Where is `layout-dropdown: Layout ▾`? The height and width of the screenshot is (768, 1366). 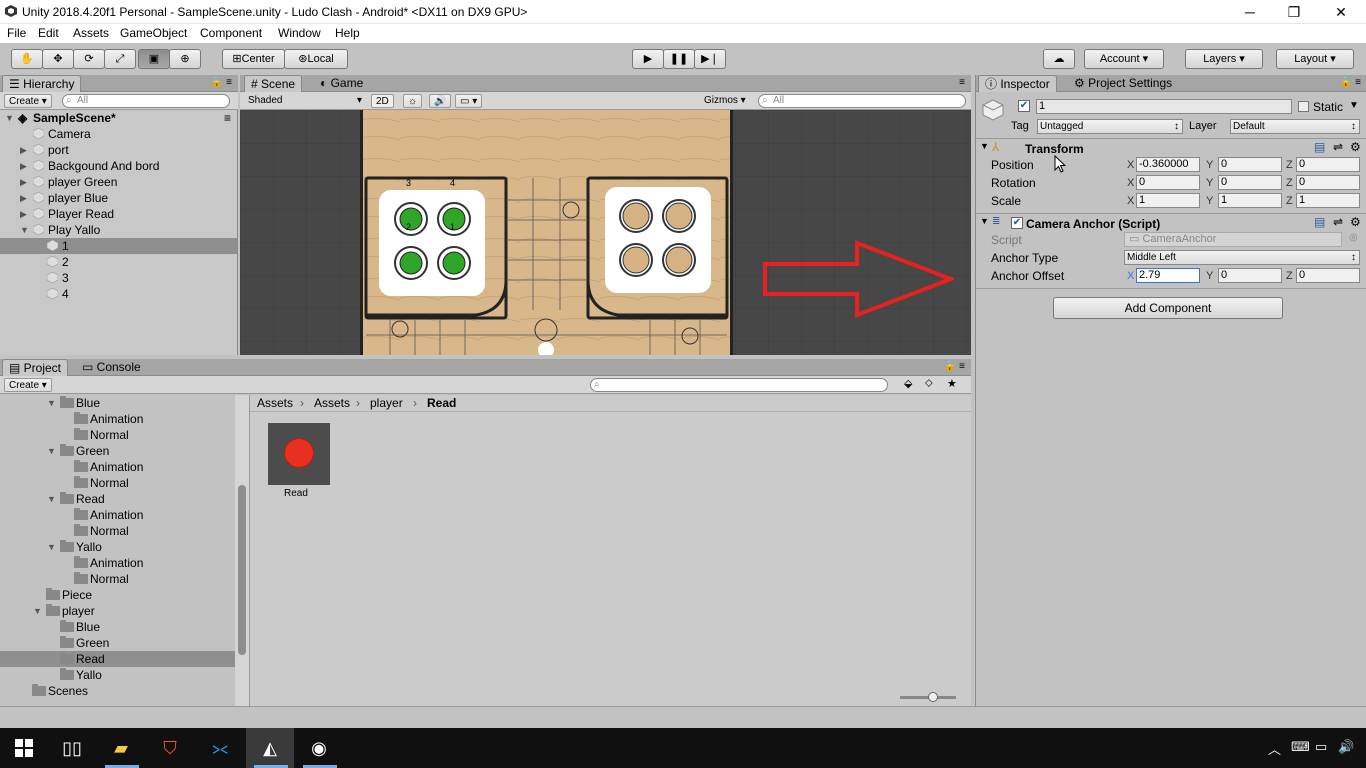 layout-dropdown: Layout ▾ is located at coordinates (1315, 59).